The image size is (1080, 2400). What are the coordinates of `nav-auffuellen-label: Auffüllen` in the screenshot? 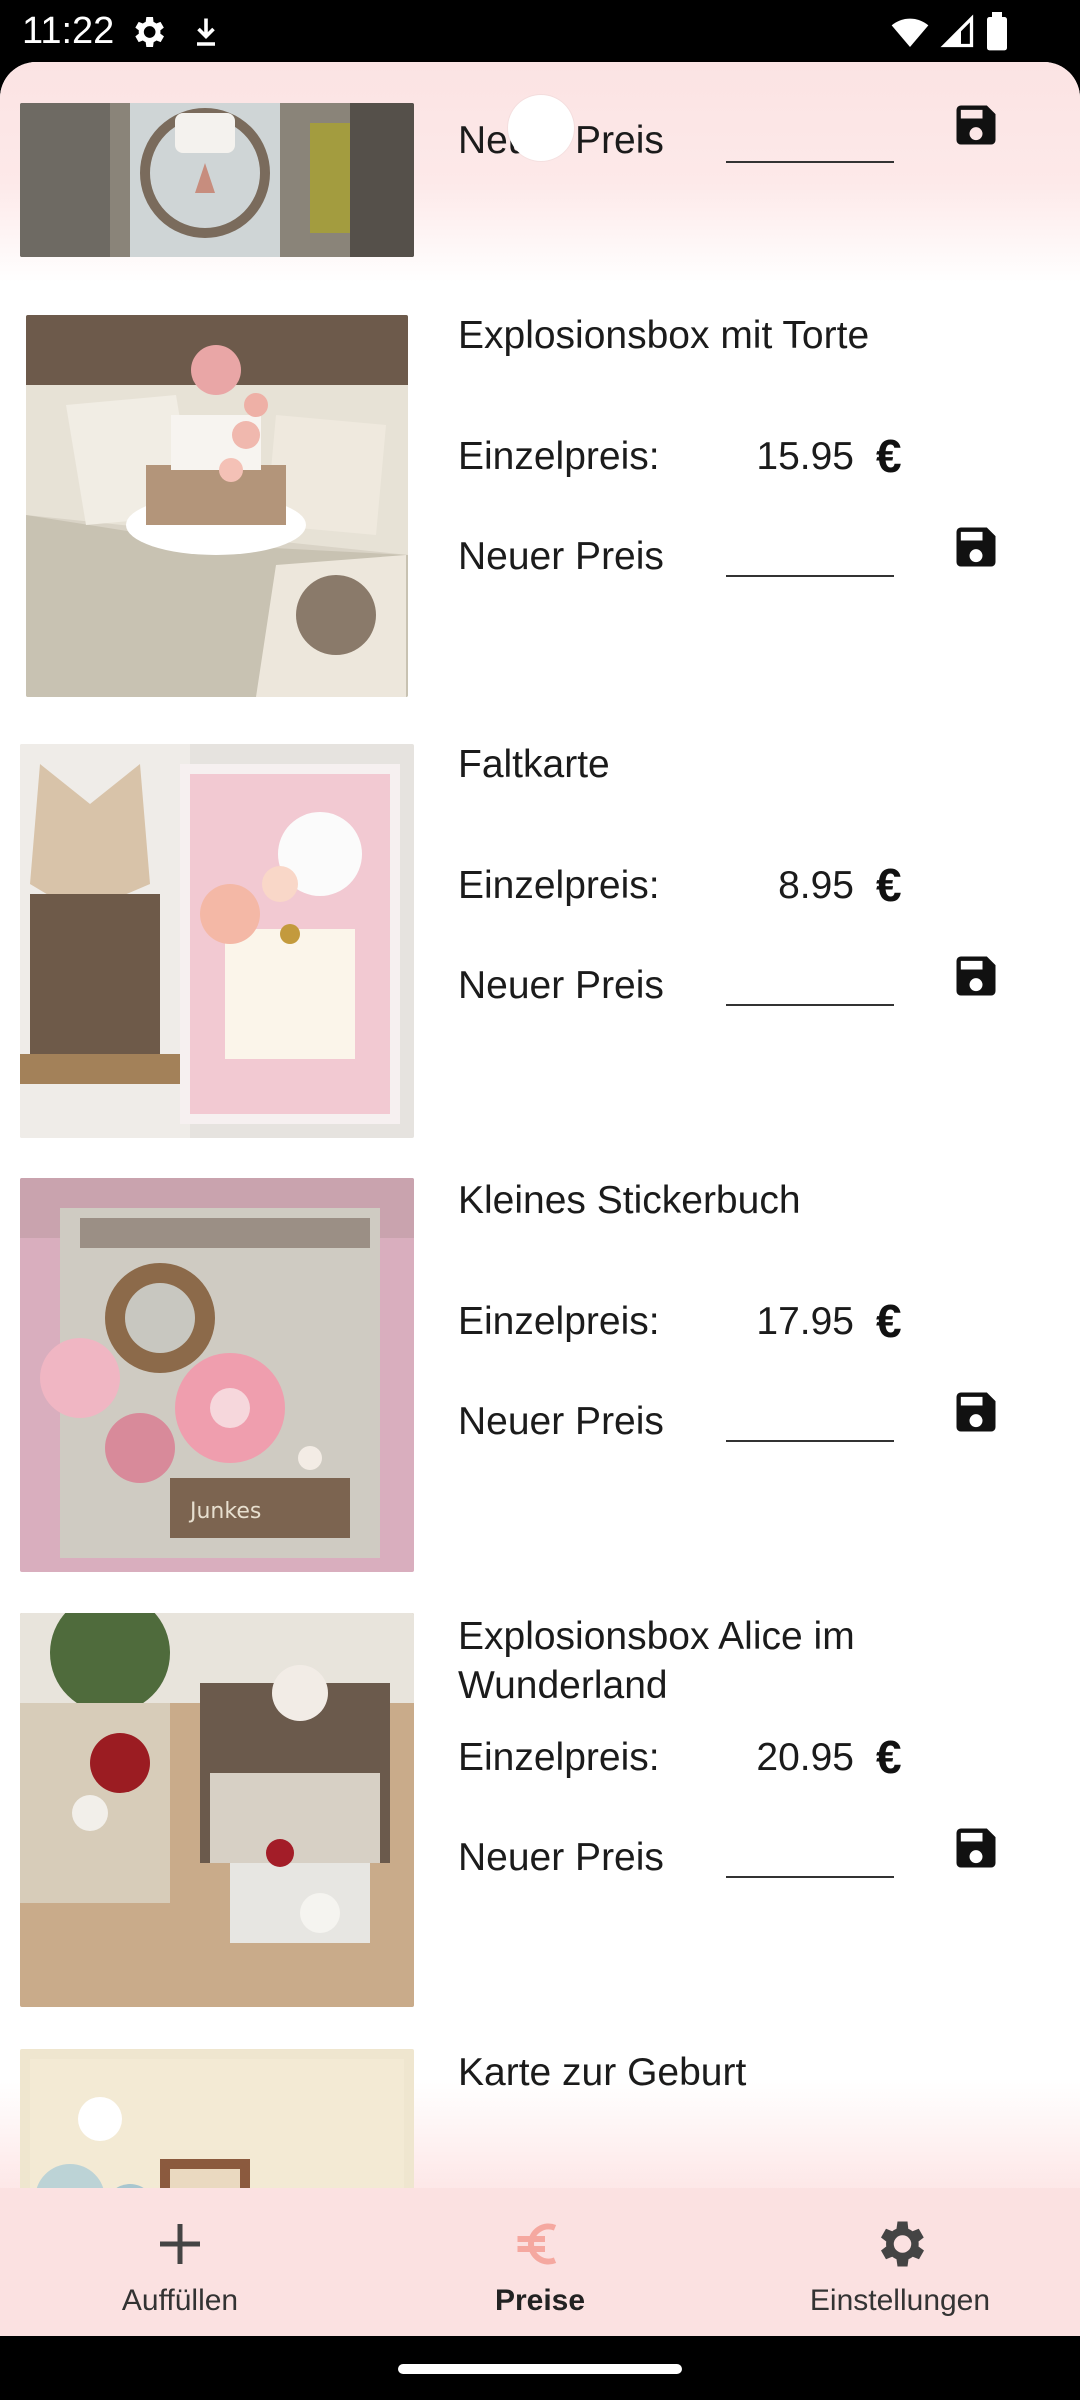 It's located at (180, 2300).